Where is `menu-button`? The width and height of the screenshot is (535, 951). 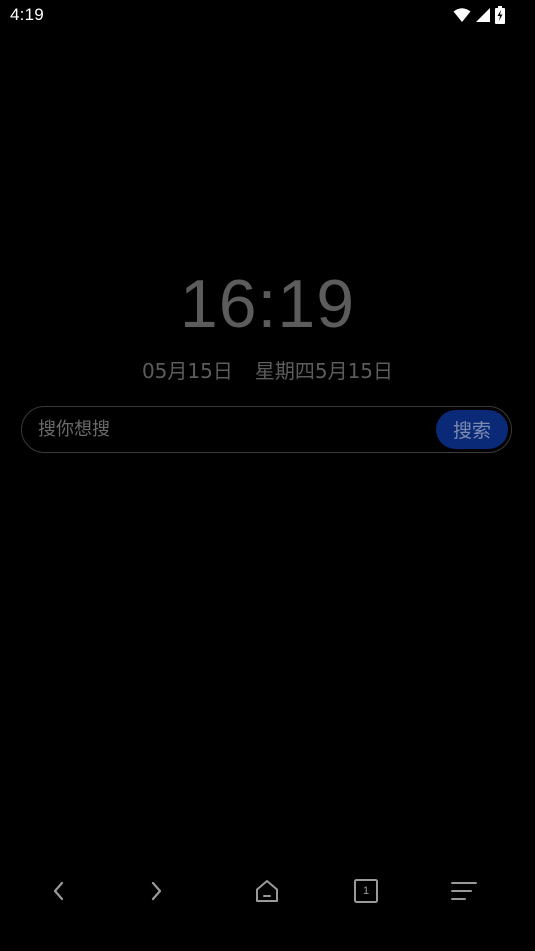 menu-button is located at coordinates (464, 891).